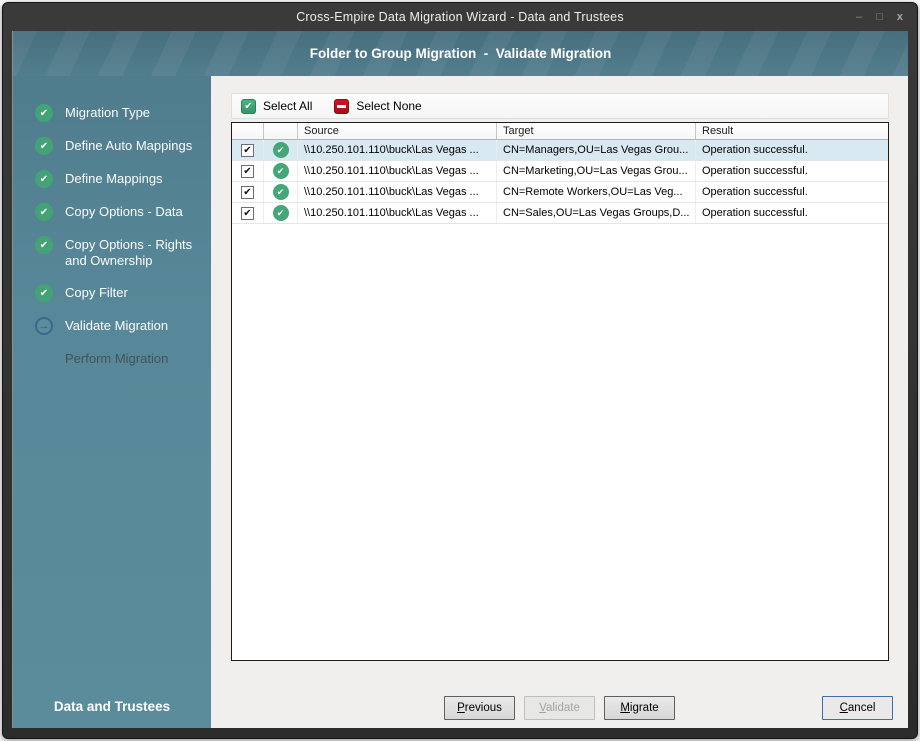 This screenshot has width=920, height=741. I want to click on select-all-button: ✔ Select All, so click(277, 106).